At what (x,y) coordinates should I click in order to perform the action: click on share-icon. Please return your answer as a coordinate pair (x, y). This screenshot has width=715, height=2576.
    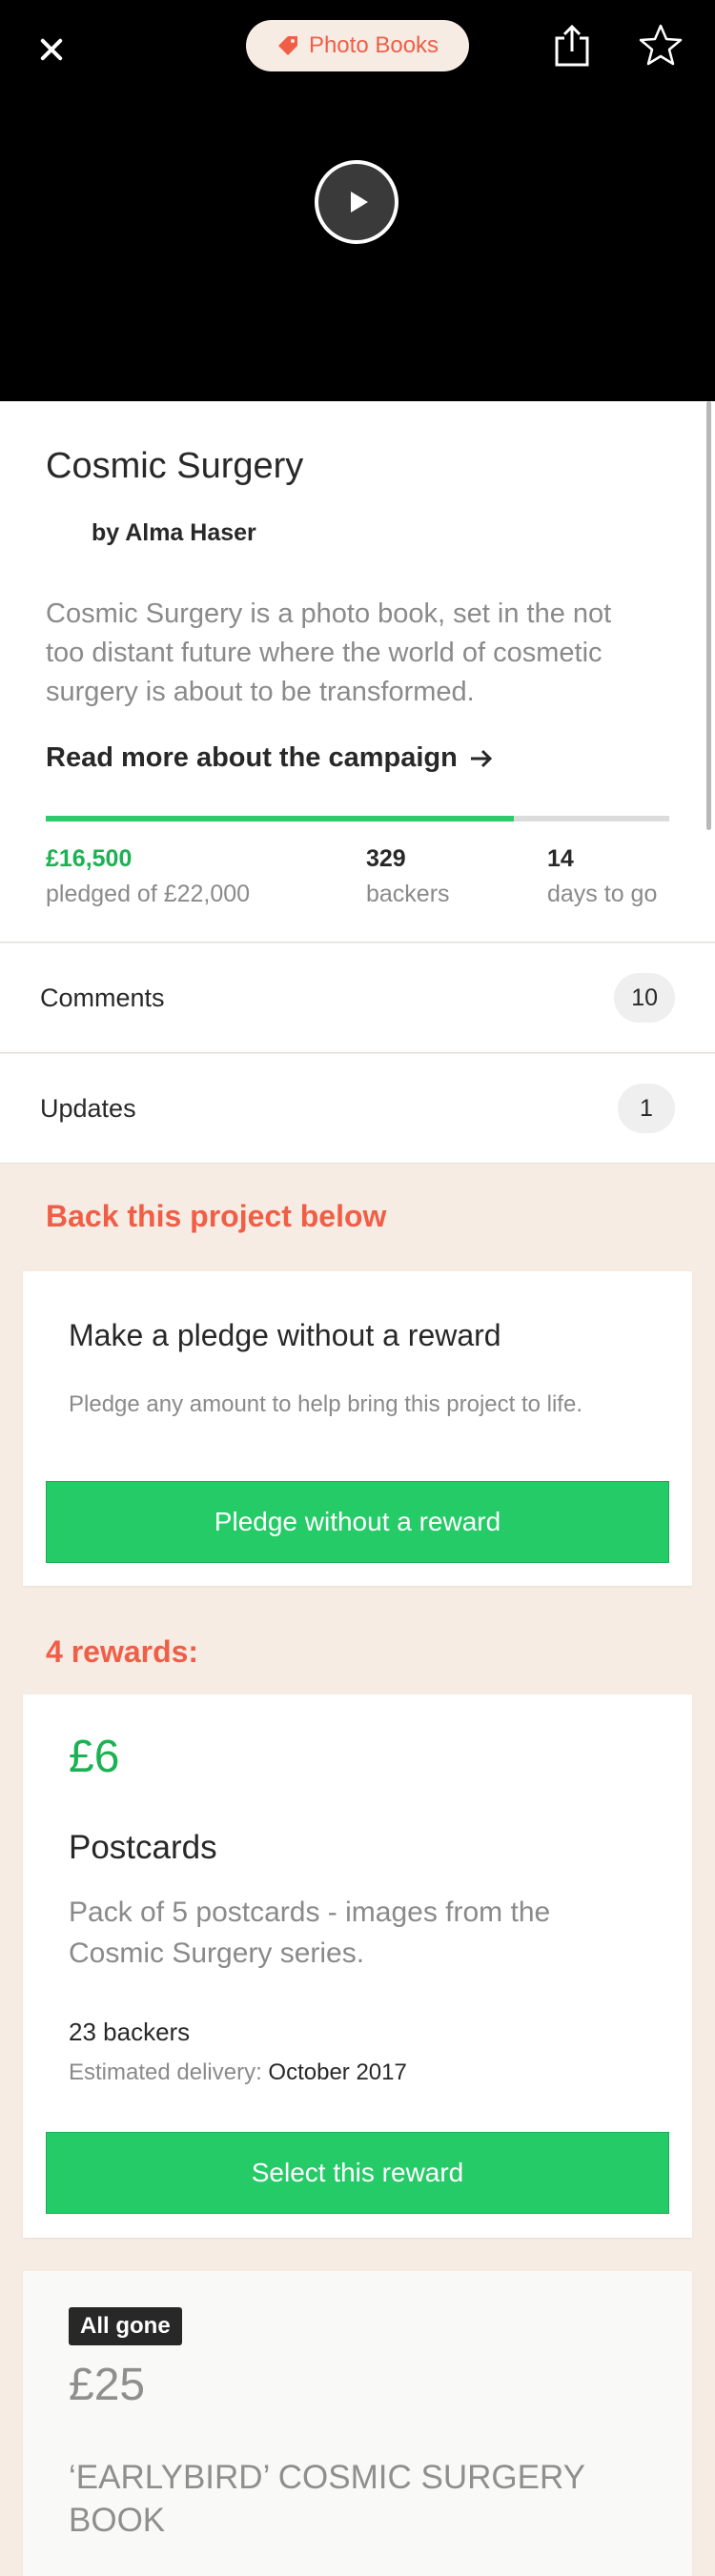
    Looking at the image, I should click on (572, 46).